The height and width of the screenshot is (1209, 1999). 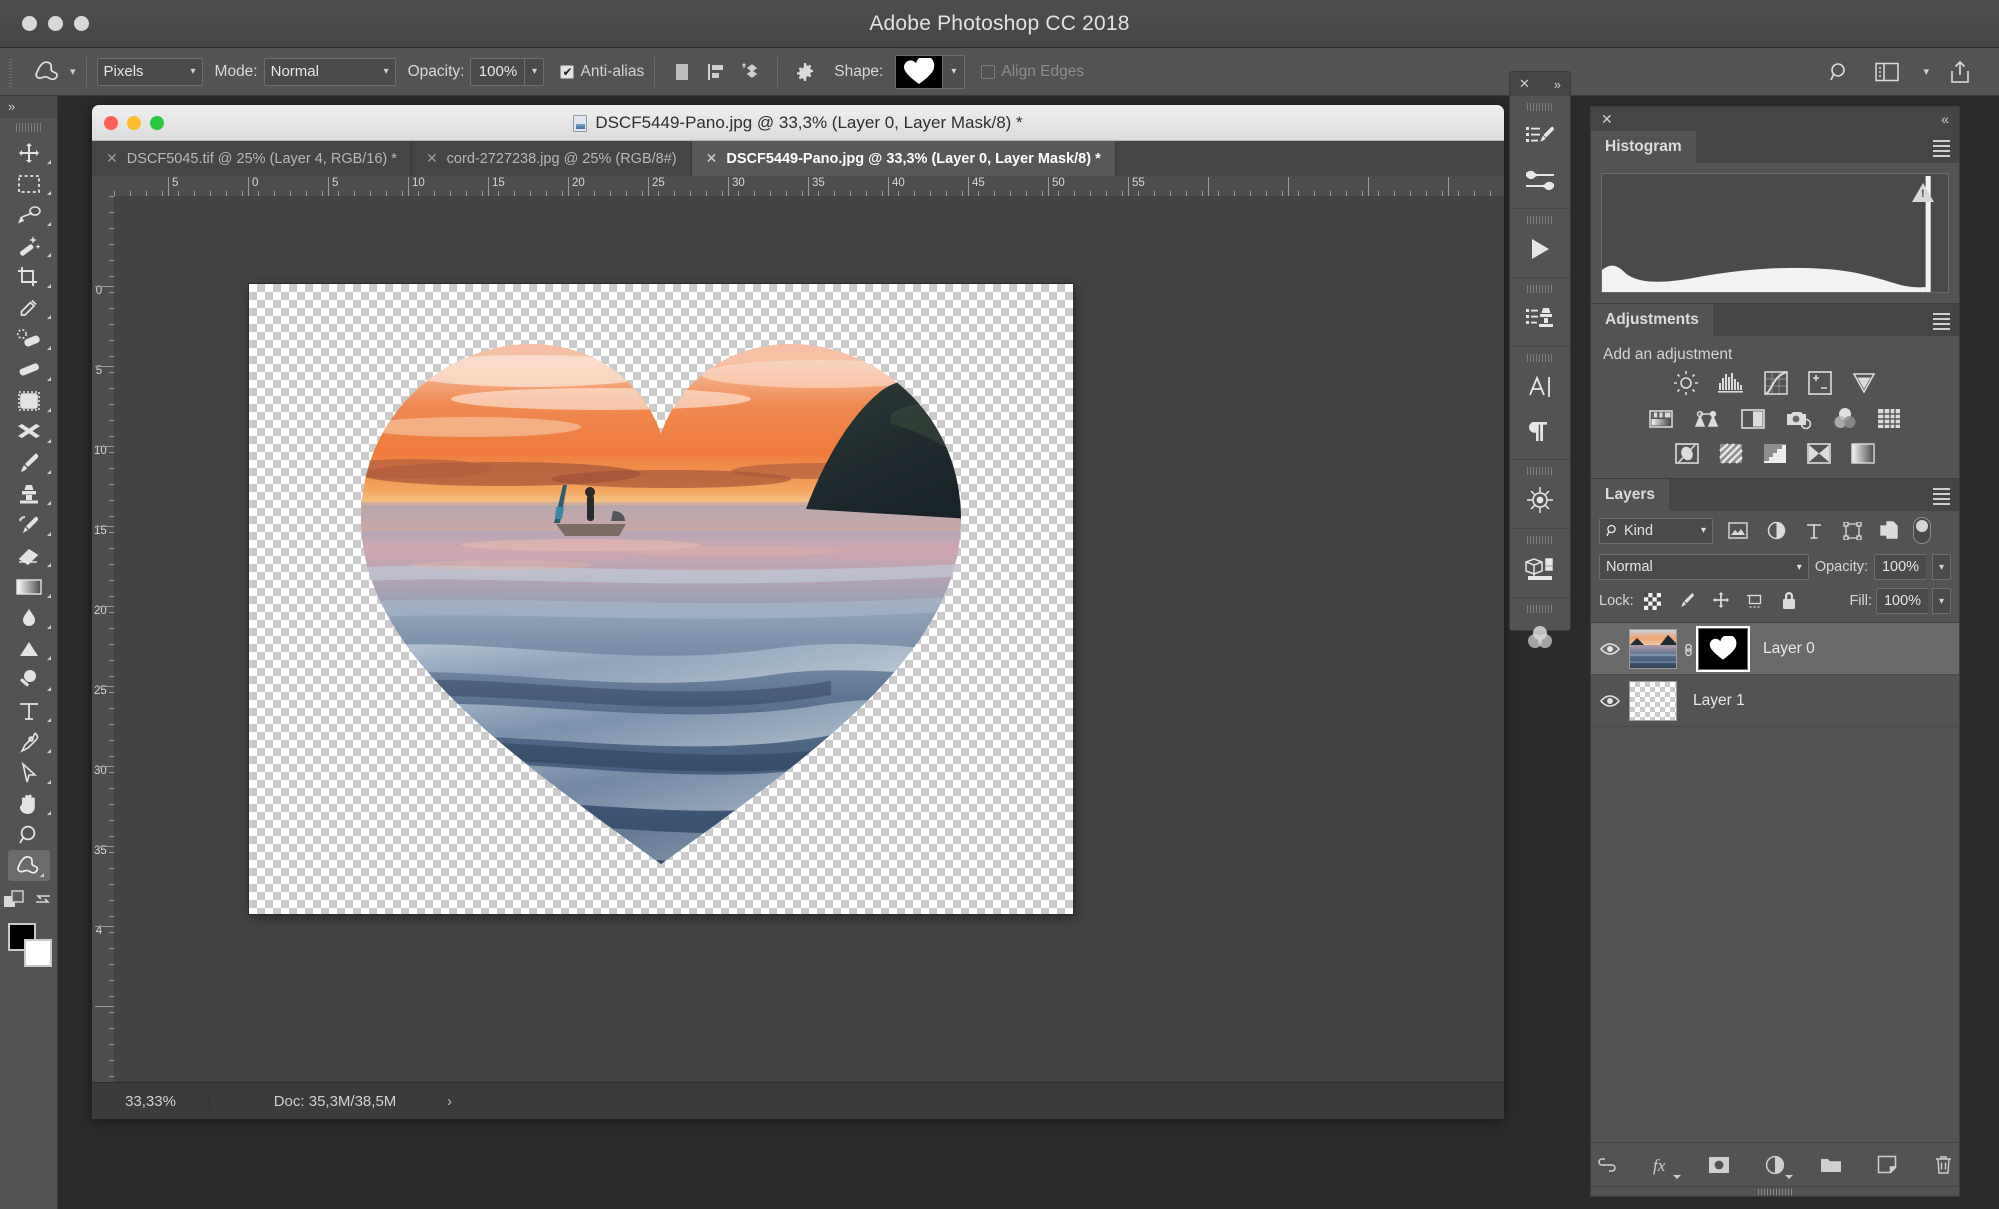 I want to click on tool-eraser, so click(x=28, y=555).